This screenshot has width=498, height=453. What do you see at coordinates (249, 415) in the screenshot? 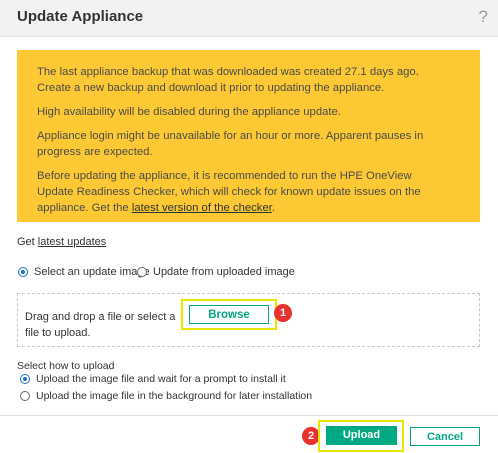
I see `footer-divider` at bounding box center [249, 415].